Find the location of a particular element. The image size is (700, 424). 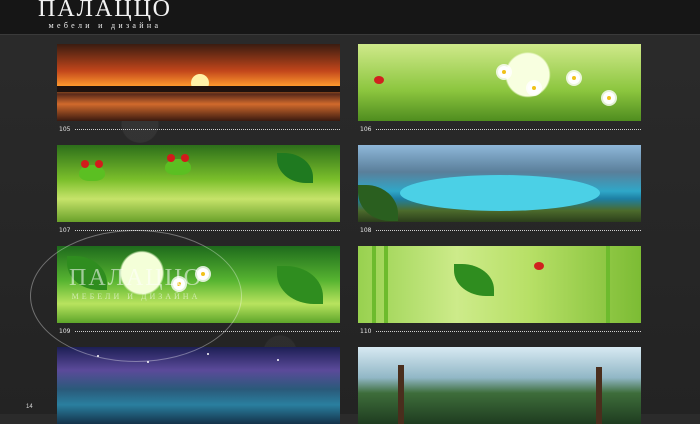

tile-number: 106 is located at coordinates (366, 129).